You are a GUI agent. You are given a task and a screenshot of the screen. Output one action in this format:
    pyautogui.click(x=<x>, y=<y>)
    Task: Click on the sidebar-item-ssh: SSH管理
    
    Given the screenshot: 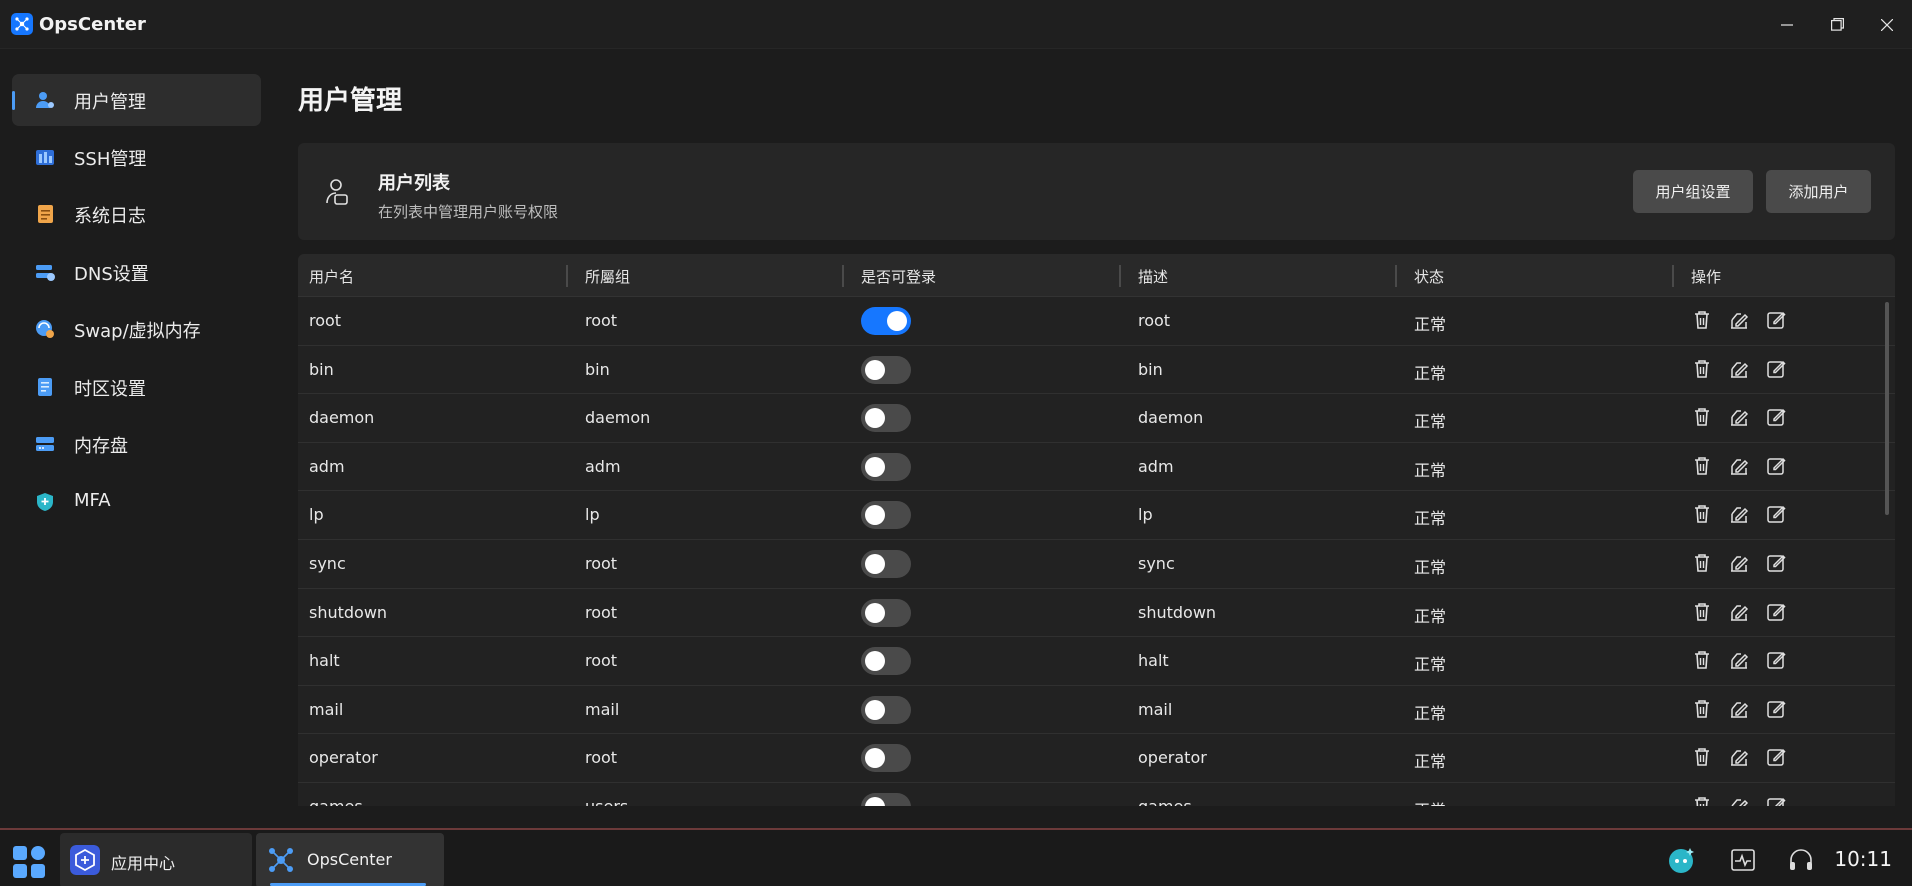 What is the action you would take?
    pyautogui.click(x=136, y=157)
    